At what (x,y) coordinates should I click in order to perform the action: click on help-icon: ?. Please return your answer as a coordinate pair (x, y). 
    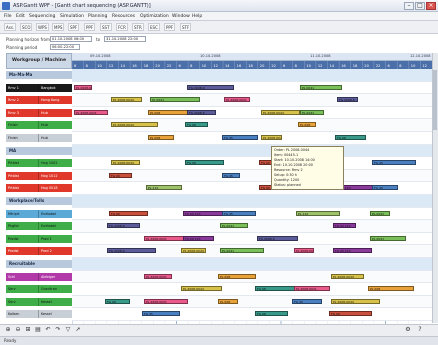
    Looking at the image, I should click on (420, 330).